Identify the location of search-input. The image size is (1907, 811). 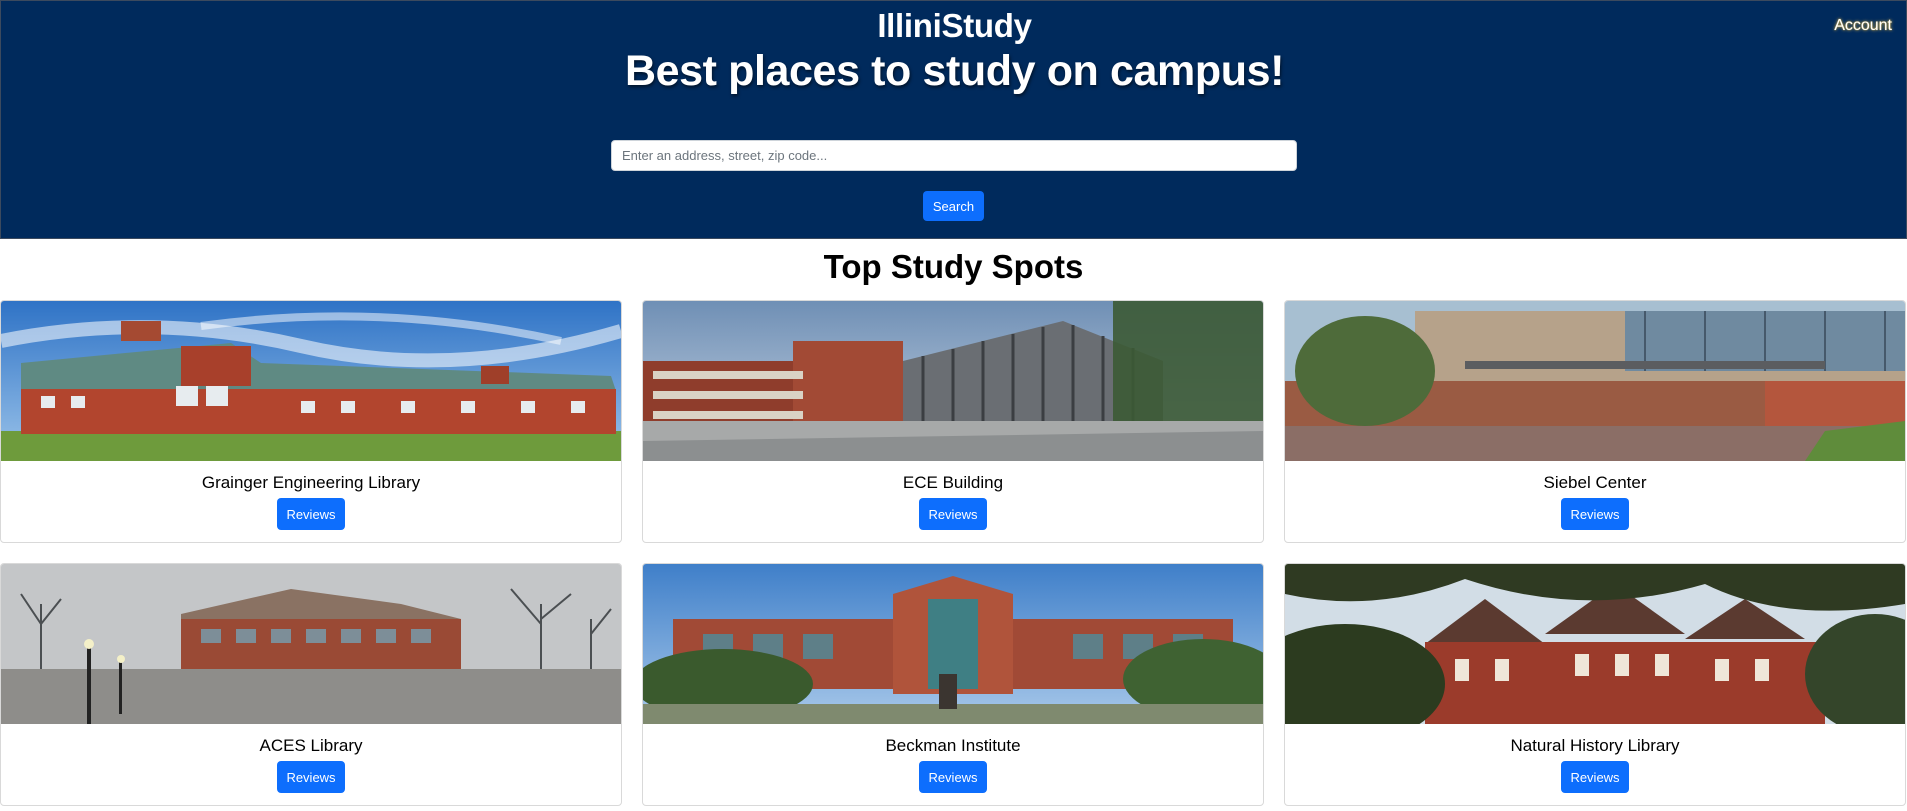
(954, 155).